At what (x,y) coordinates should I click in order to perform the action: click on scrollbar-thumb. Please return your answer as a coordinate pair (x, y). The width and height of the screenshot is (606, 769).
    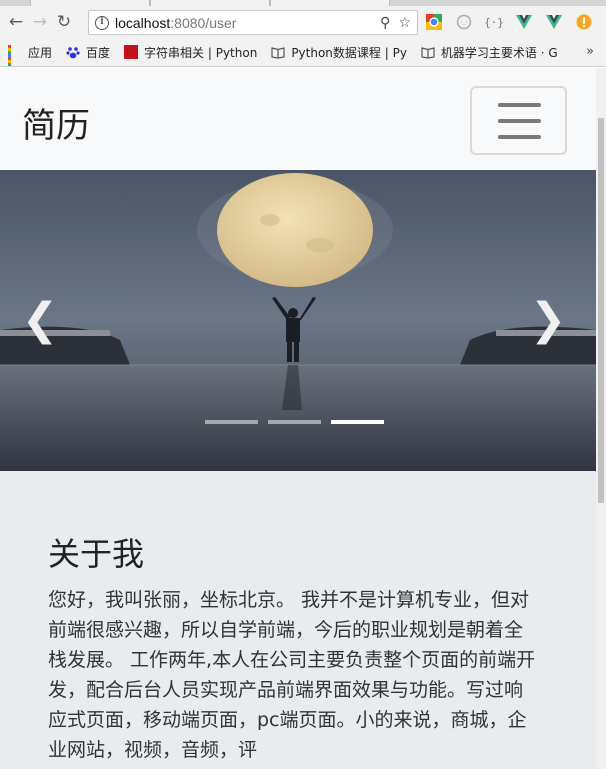
    Looking at the image, I should click on (601, 310).